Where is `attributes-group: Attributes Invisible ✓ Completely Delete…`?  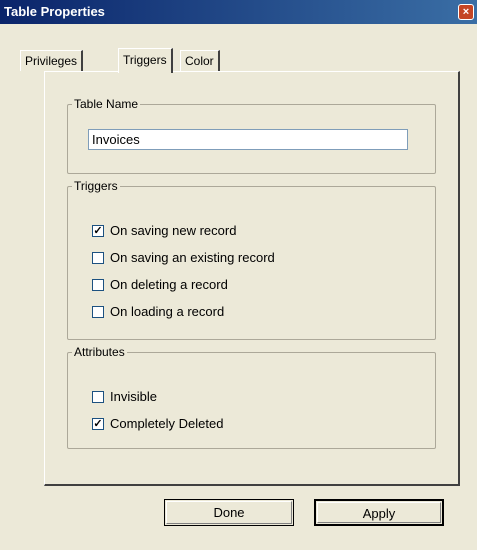
attributes-group: Attributes Invisible ✓ Completely Delete… is located at coordinates (251, 396).